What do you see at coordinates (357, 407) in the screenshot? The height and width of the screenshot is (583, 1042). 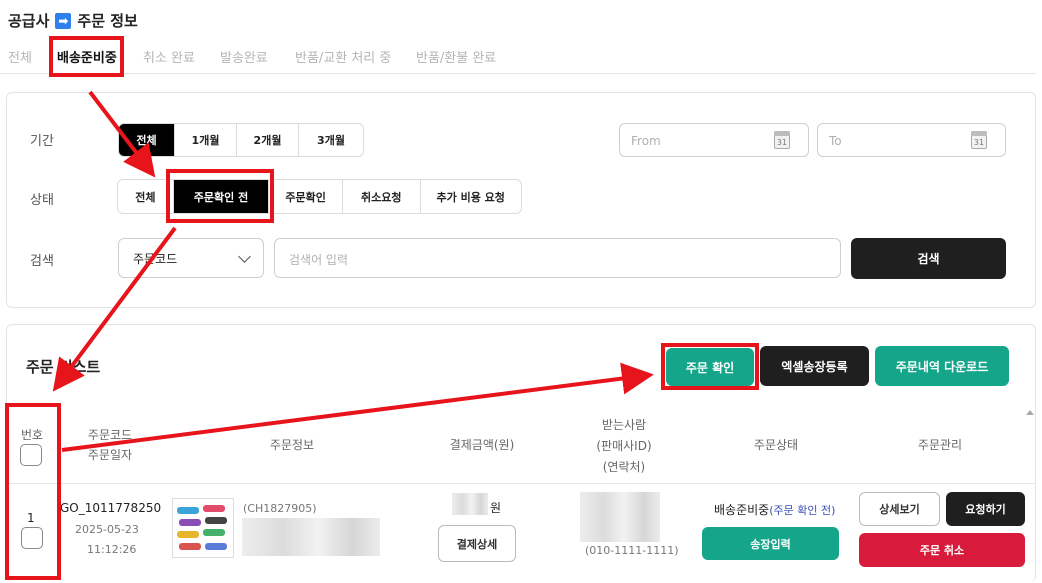 I see `arrow-checkbox-to-confirm` at bounding box center [357, 407].